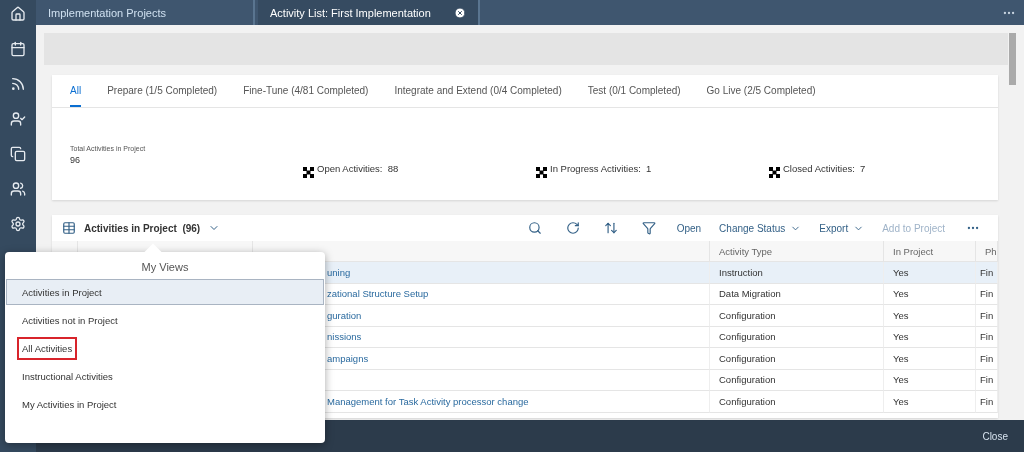 The image size is (1024, 452). I want to click on tab: Activity List: First Implementation, so click(369, 12).